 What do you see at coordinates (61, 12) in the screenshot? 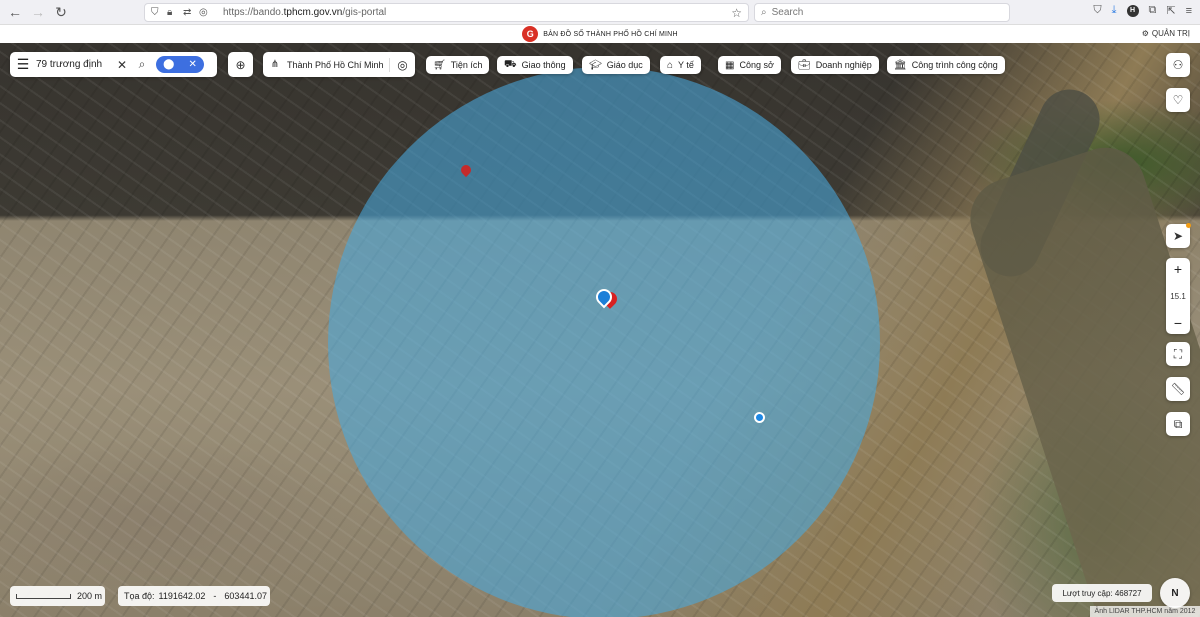
I see `reload-icon: ↻` at bounding box center [61, 12].